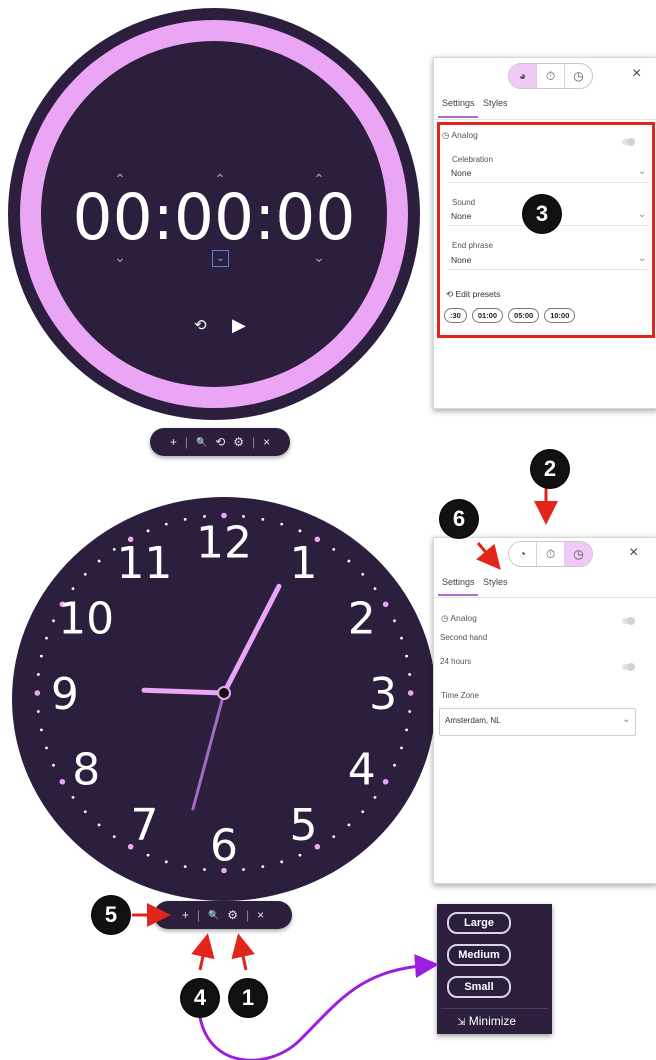 This screenshot has width=656, height=1060. What do you see at coordinates (318, 1007) in the screenshot?
I see `arrow-purple` at bounding box center [318, 1007].